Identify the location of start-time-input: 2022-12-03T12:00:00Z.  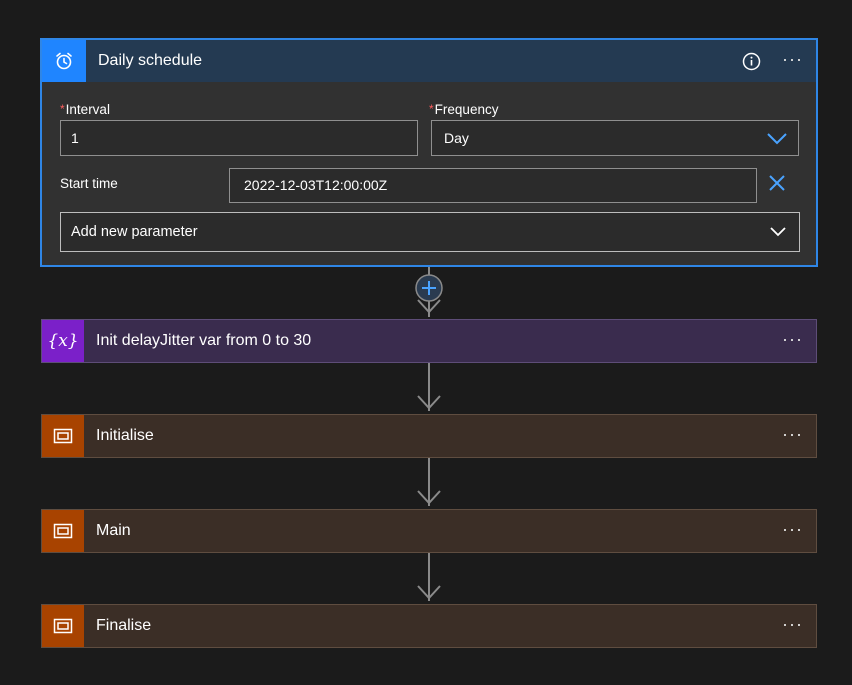
(493, 185).